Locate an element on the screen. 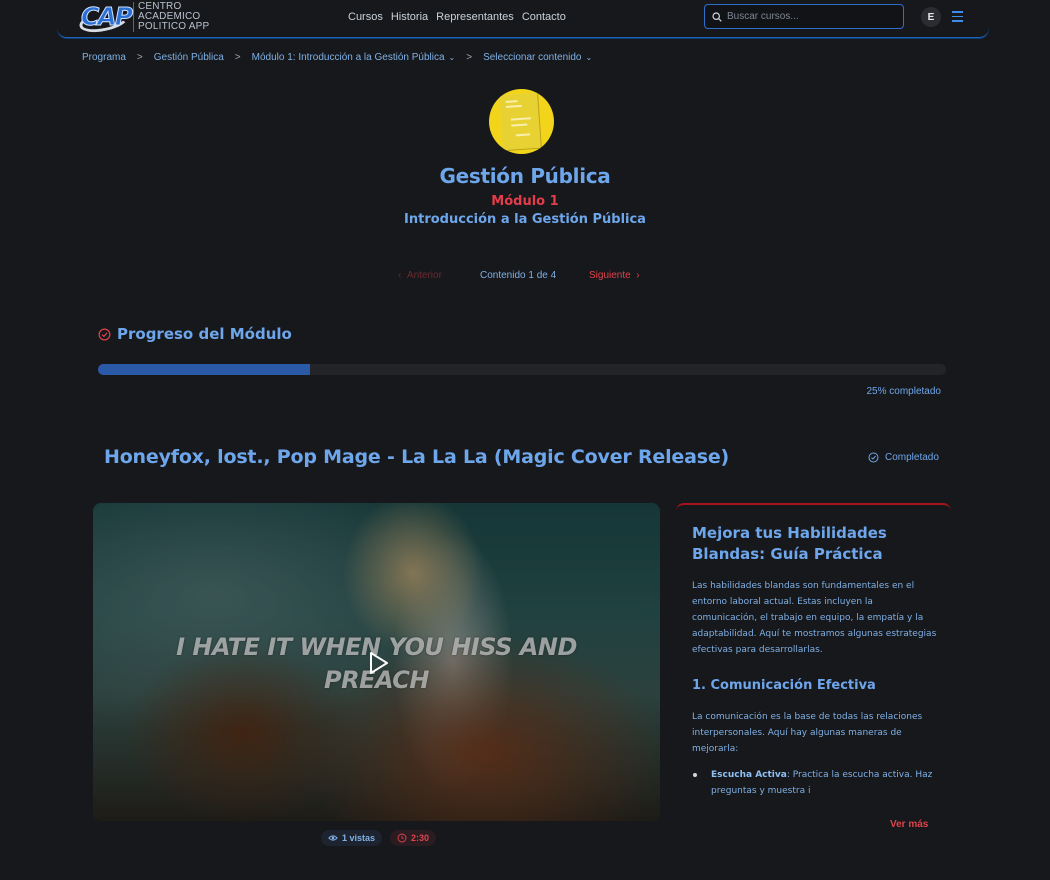 The height and width of the screenshot is (880, 1050). book-cover-image is located at coordinates (520, 121).